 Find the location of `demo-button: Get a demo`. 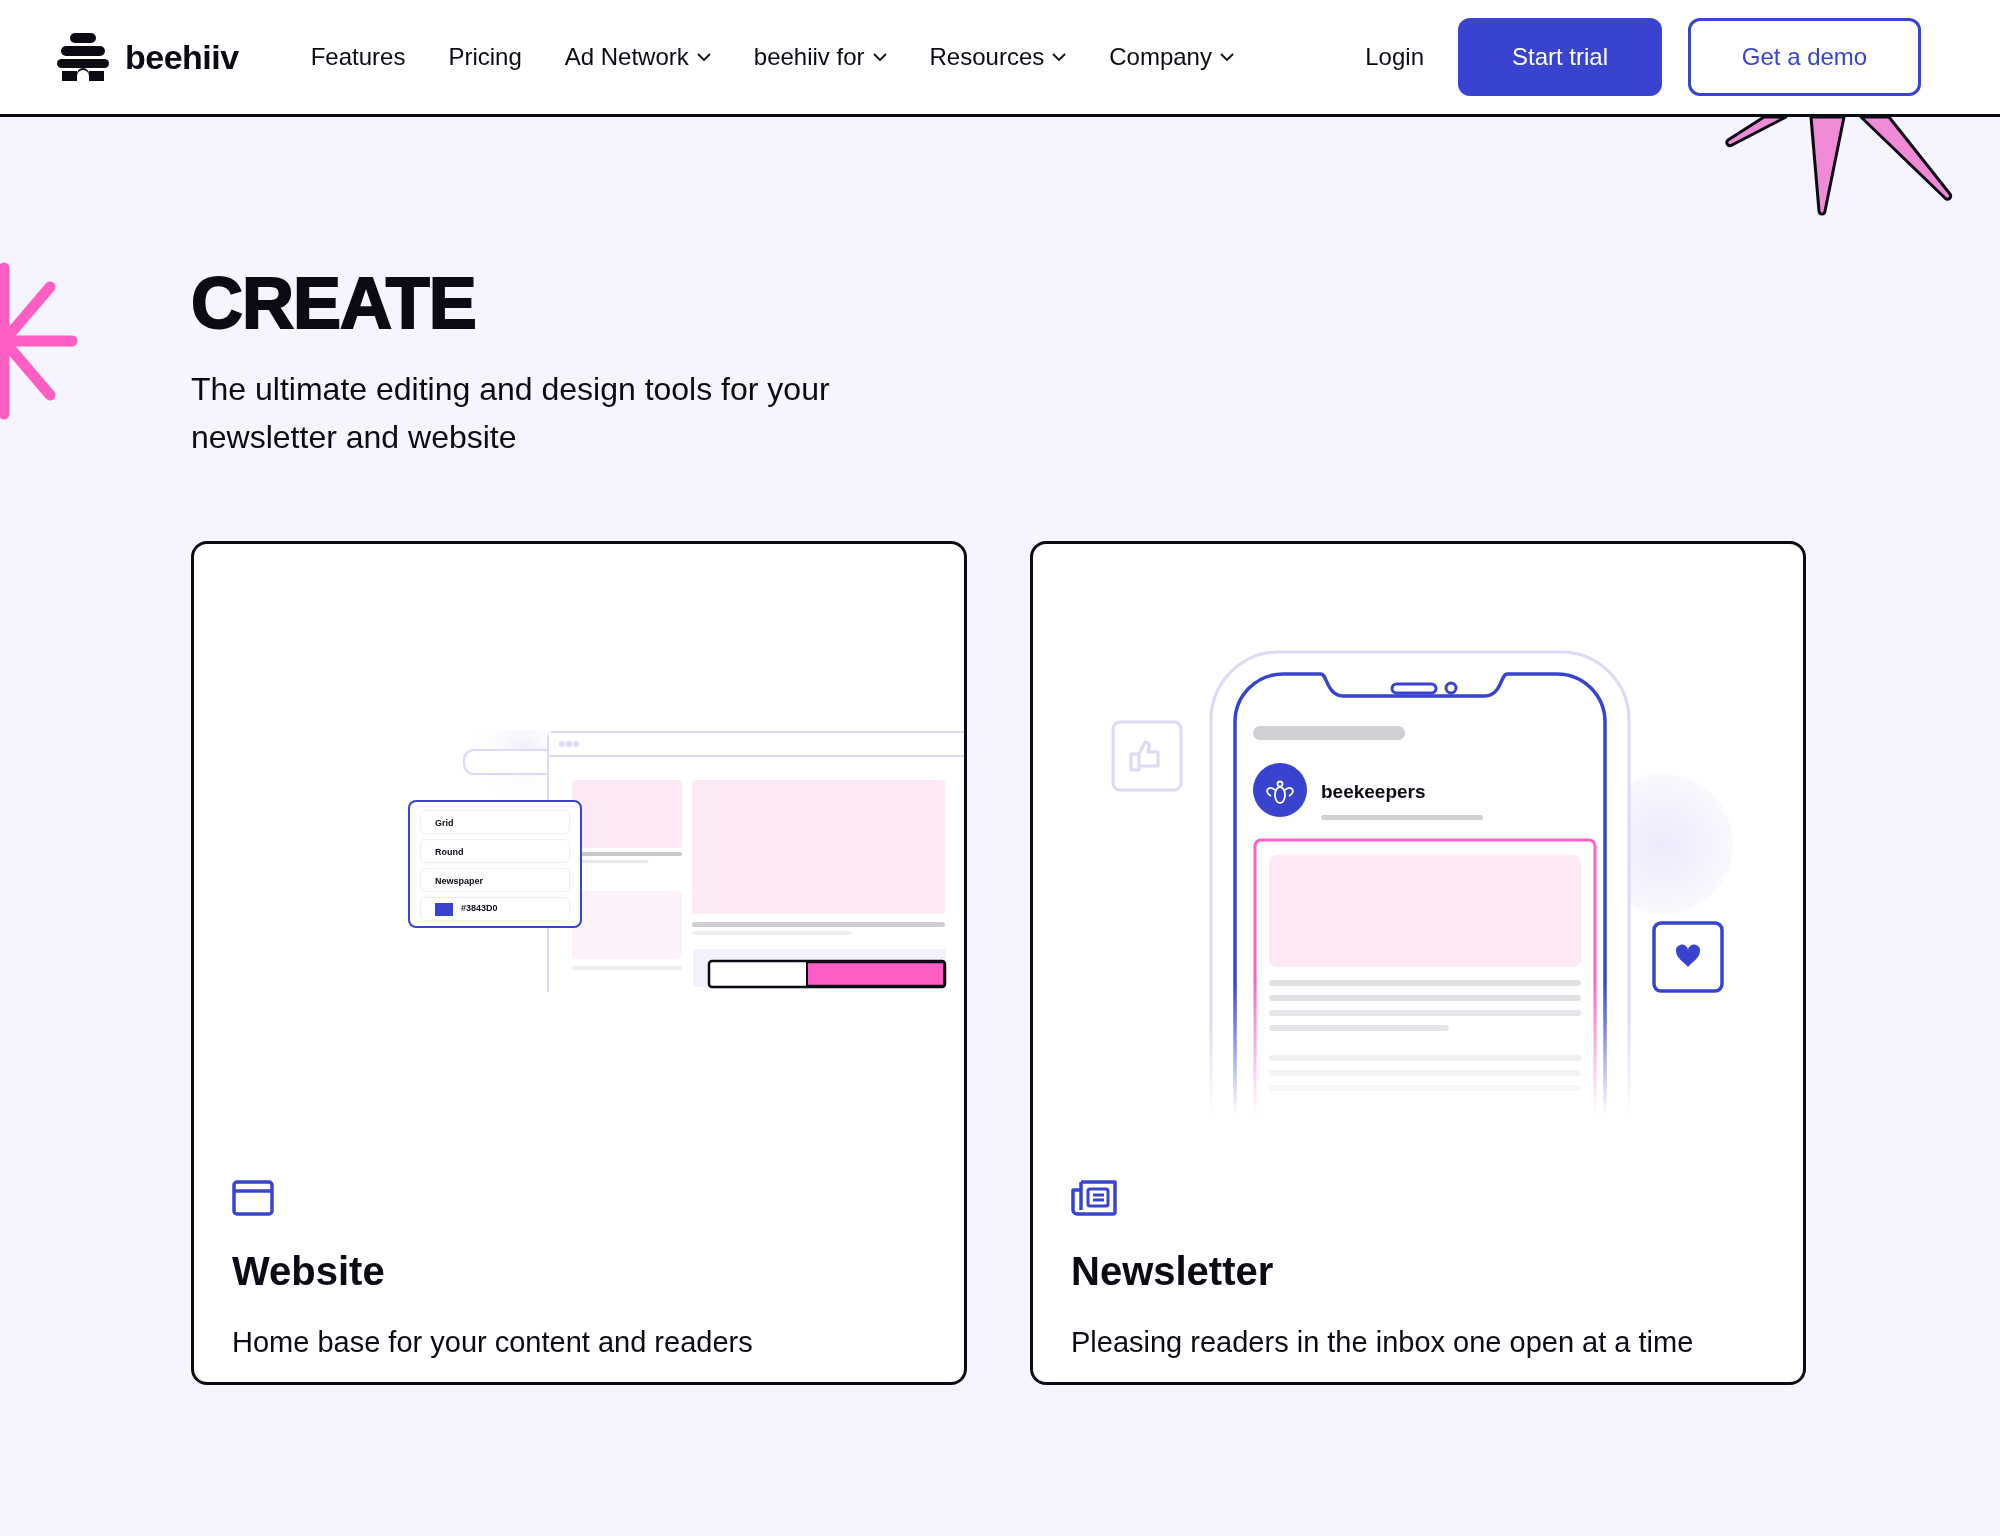

demo-button: Get a demo is located at coordinates (1804, 57).